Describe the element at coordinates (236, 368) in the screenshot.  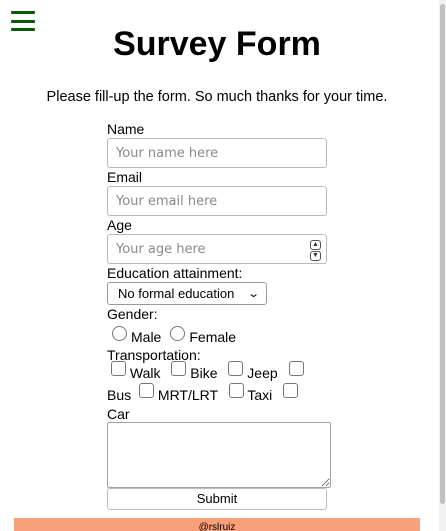
I see `jeep-checkbox` at that location.